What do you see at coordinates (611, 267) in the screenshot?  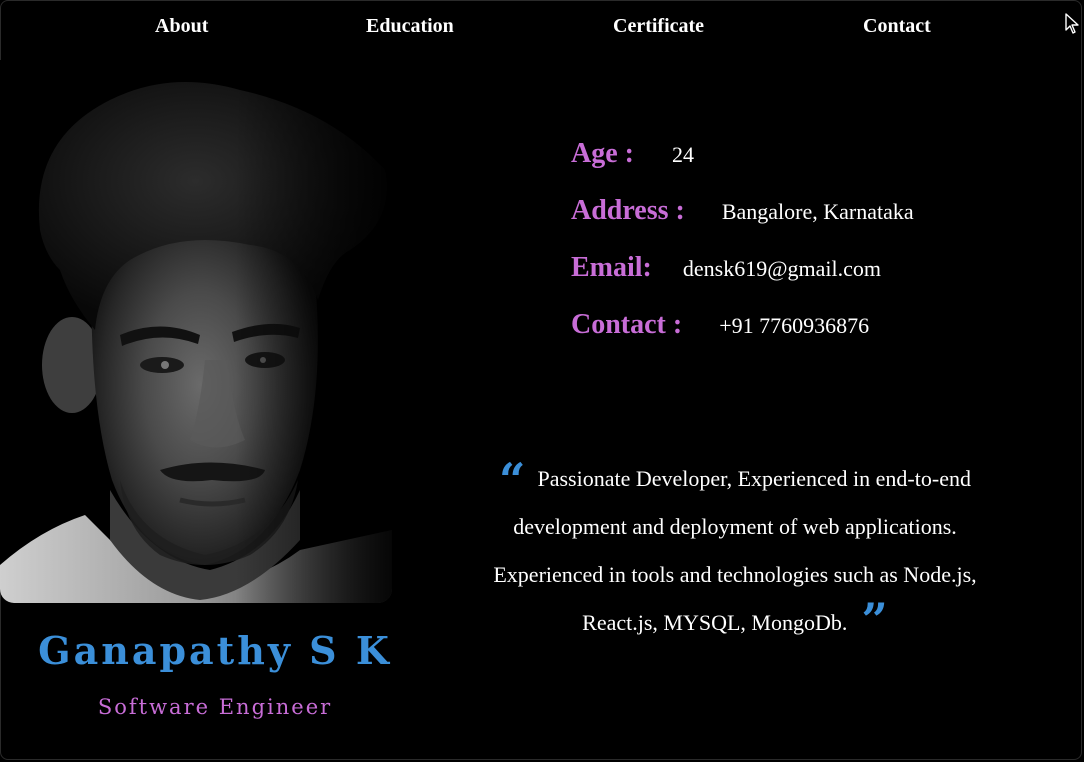 I see `email-label: Email:` at bounding box center [611, 267].